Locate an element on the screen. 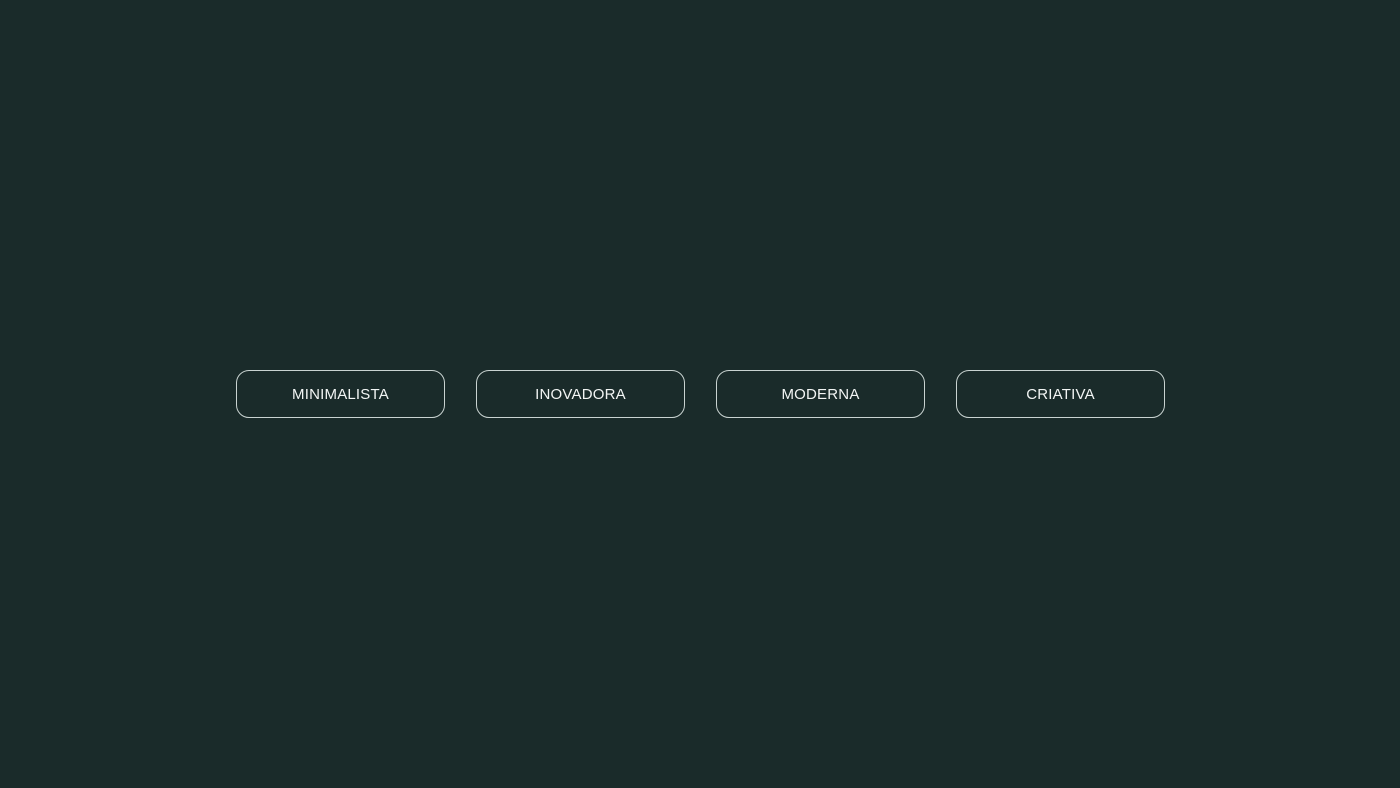 The height and width of the screenshot is (788, 1400). tag-moderna-button: MODERNA is located at coordinates (820, 394).